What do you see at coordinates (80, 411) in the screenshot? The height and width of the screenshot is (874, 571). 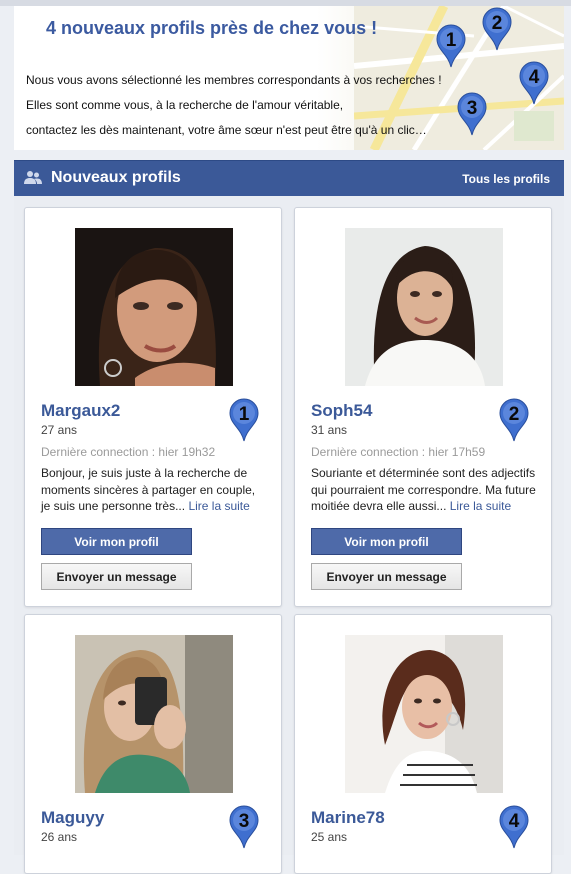 I see `profile-name: Margaux2` at bounding box center [80, 411].